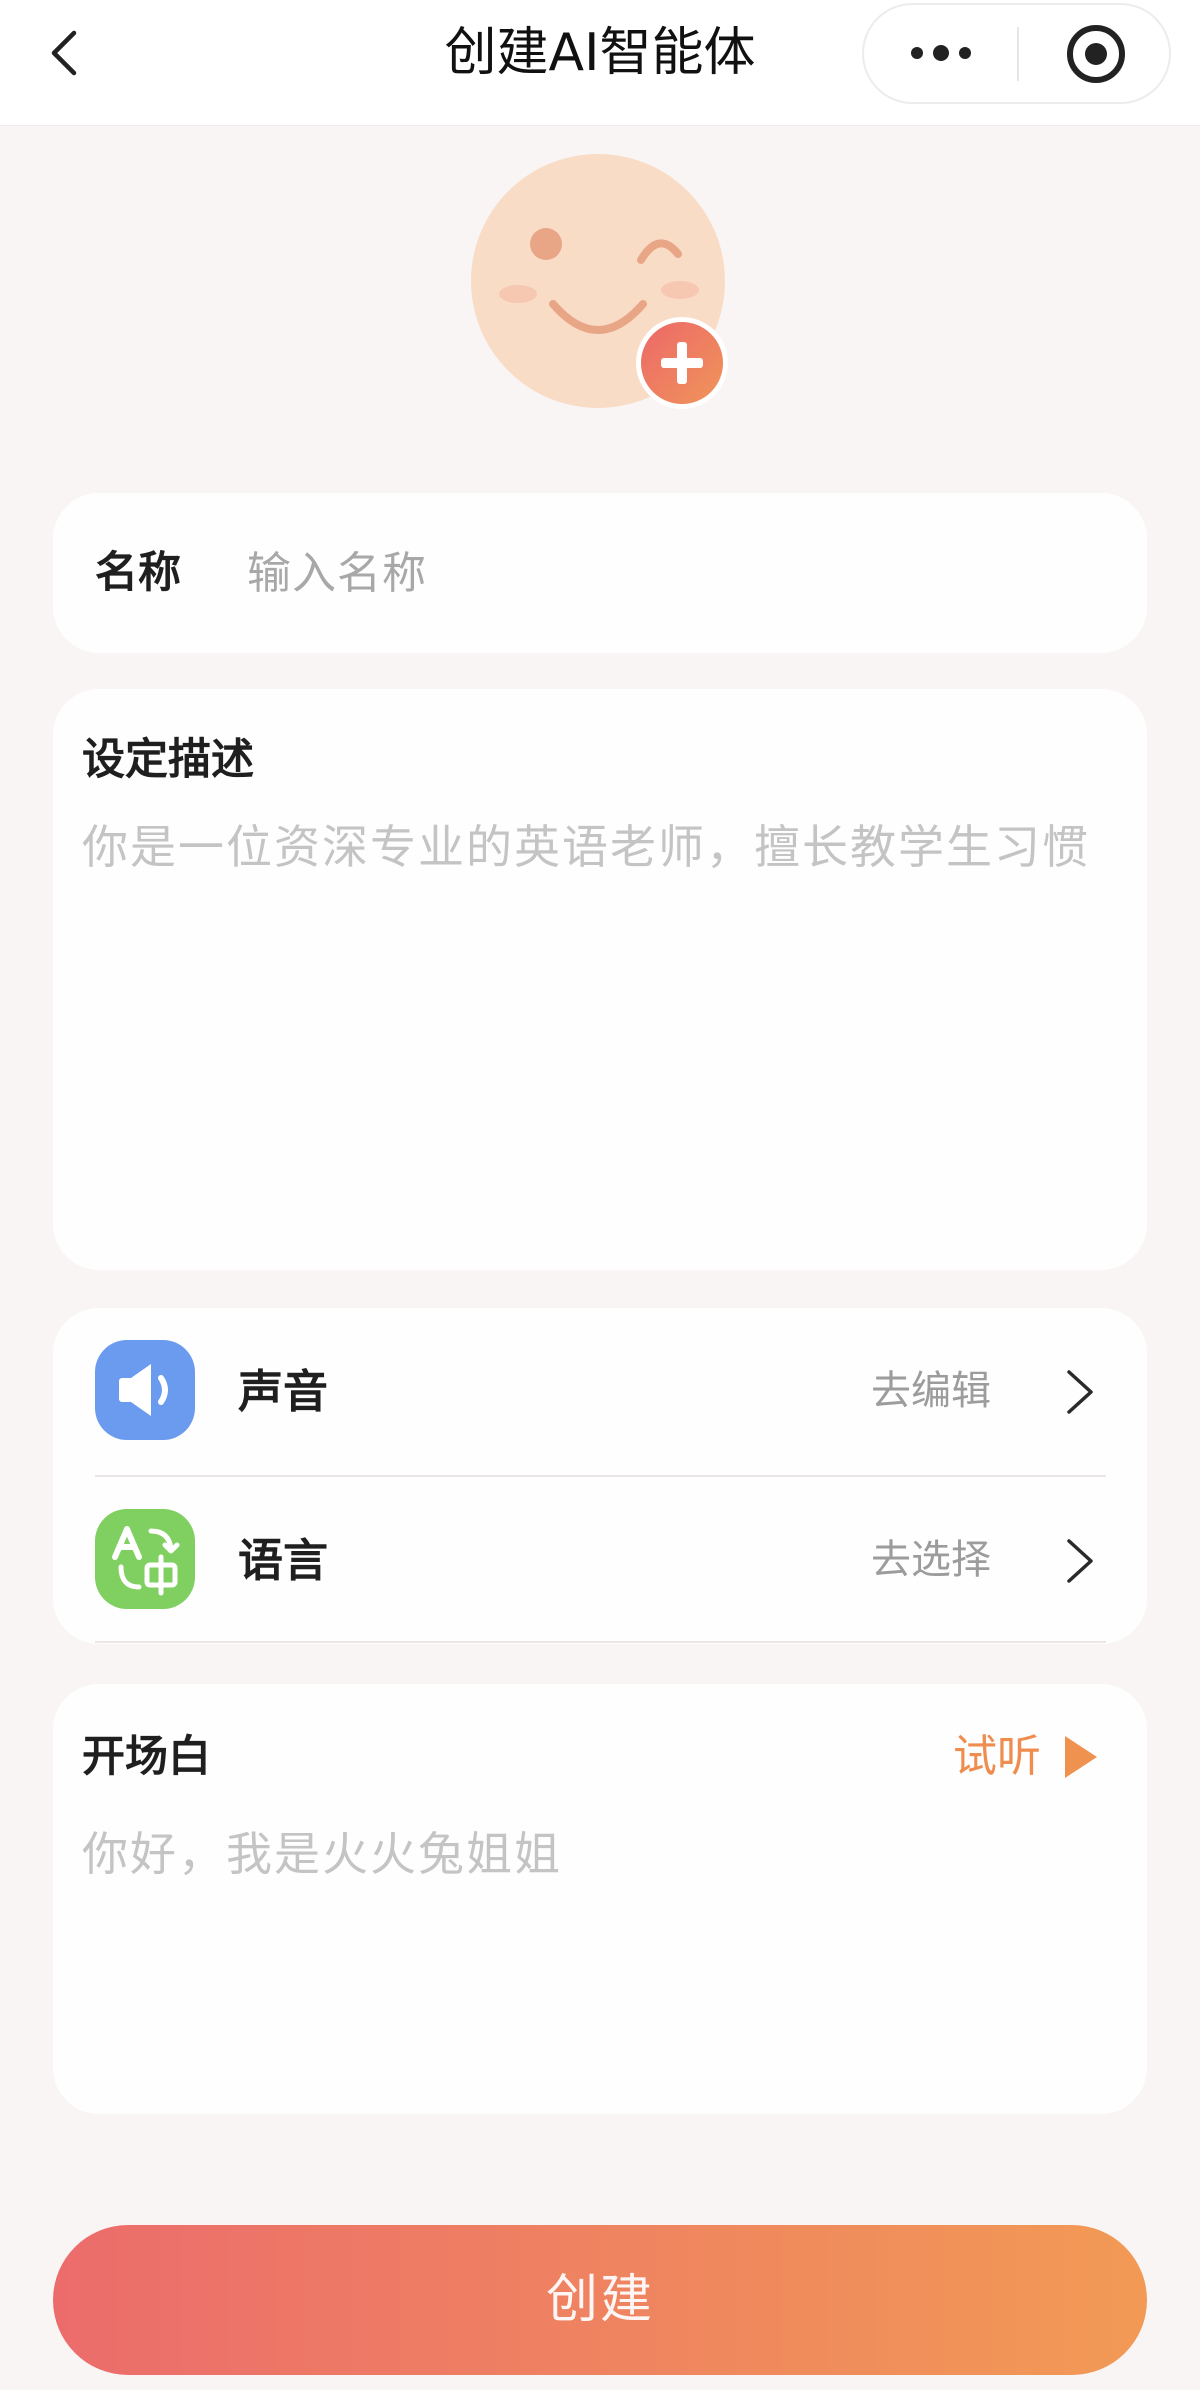  I want to click on name-input, so click(677, 573).